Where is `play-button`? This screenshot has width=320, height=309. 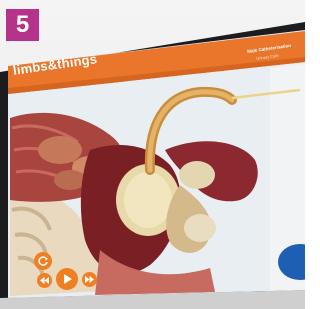
play-button is located at coordinates (67, 279).